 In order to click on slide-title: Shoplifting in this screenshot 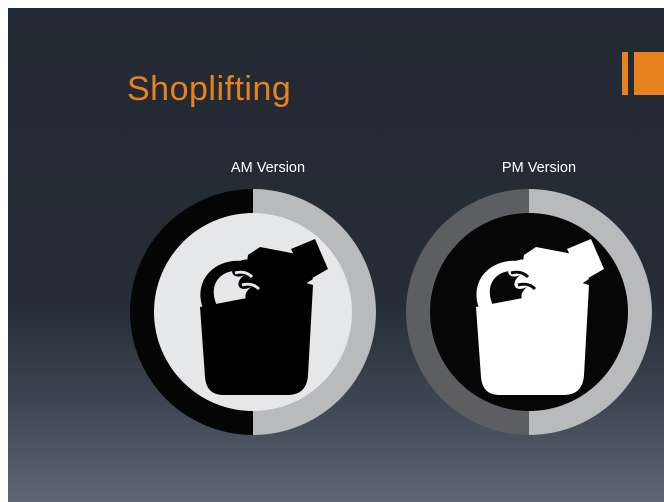, I will do `click(209, 89)`.